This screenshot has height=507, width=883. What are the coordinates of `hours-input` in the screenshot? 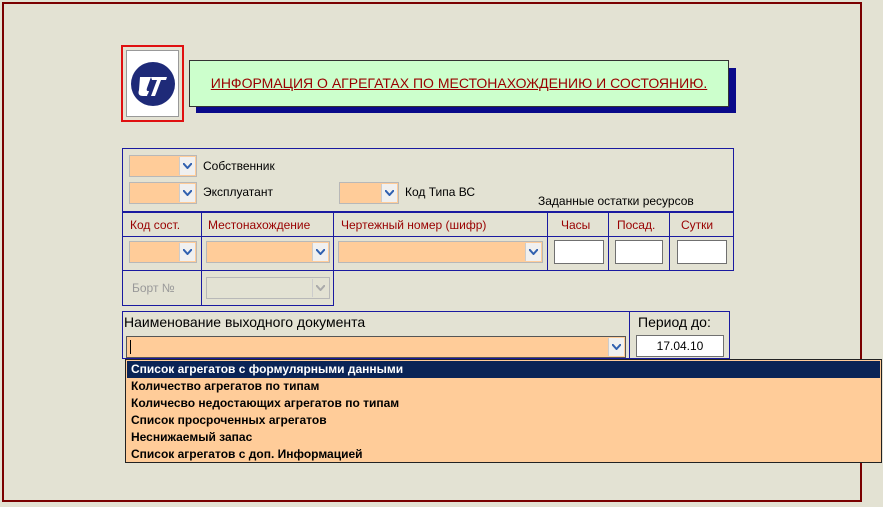 It's located at (579, 252).